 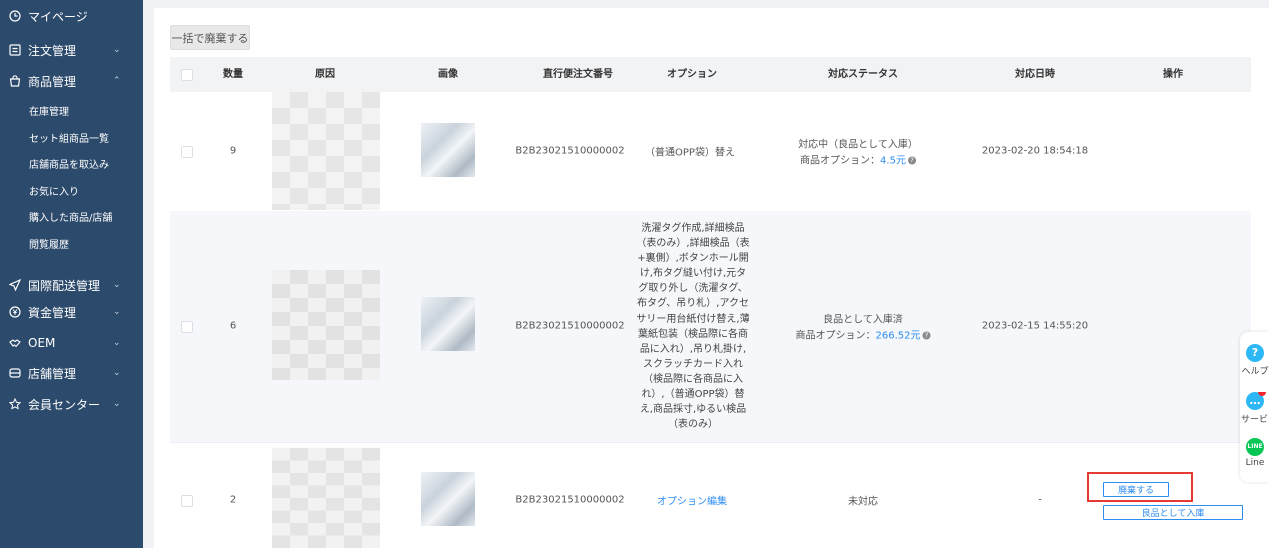 What do you see at coordinates (693, 395) in the screenshot?
I see `option-line: れ）,（普通OPP袋）替` at bounding box center [693, 395].